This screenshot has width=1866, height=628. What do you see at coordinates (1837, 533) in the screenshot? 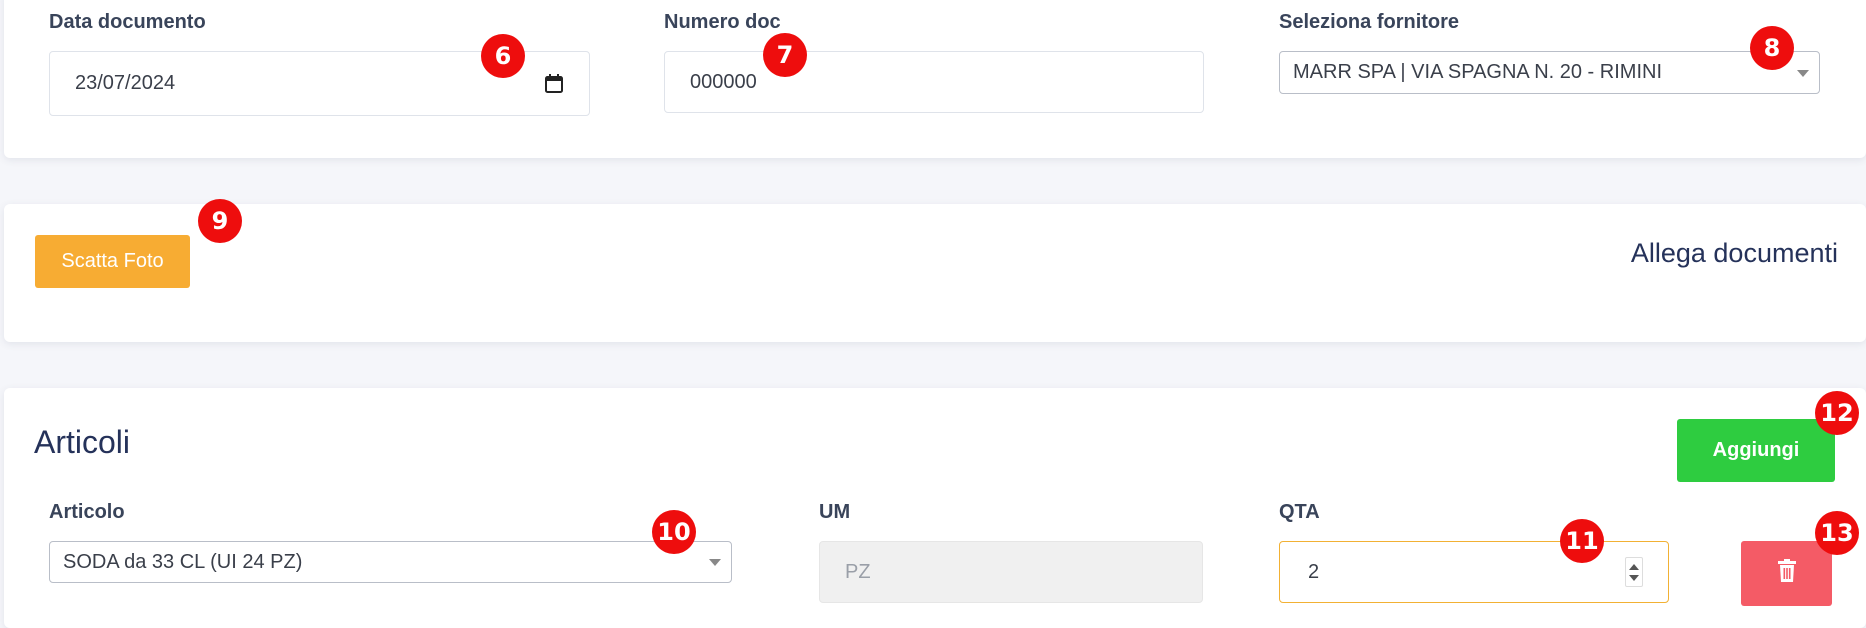
I see `marker-13: 13` at bounding box center [1837, 533].